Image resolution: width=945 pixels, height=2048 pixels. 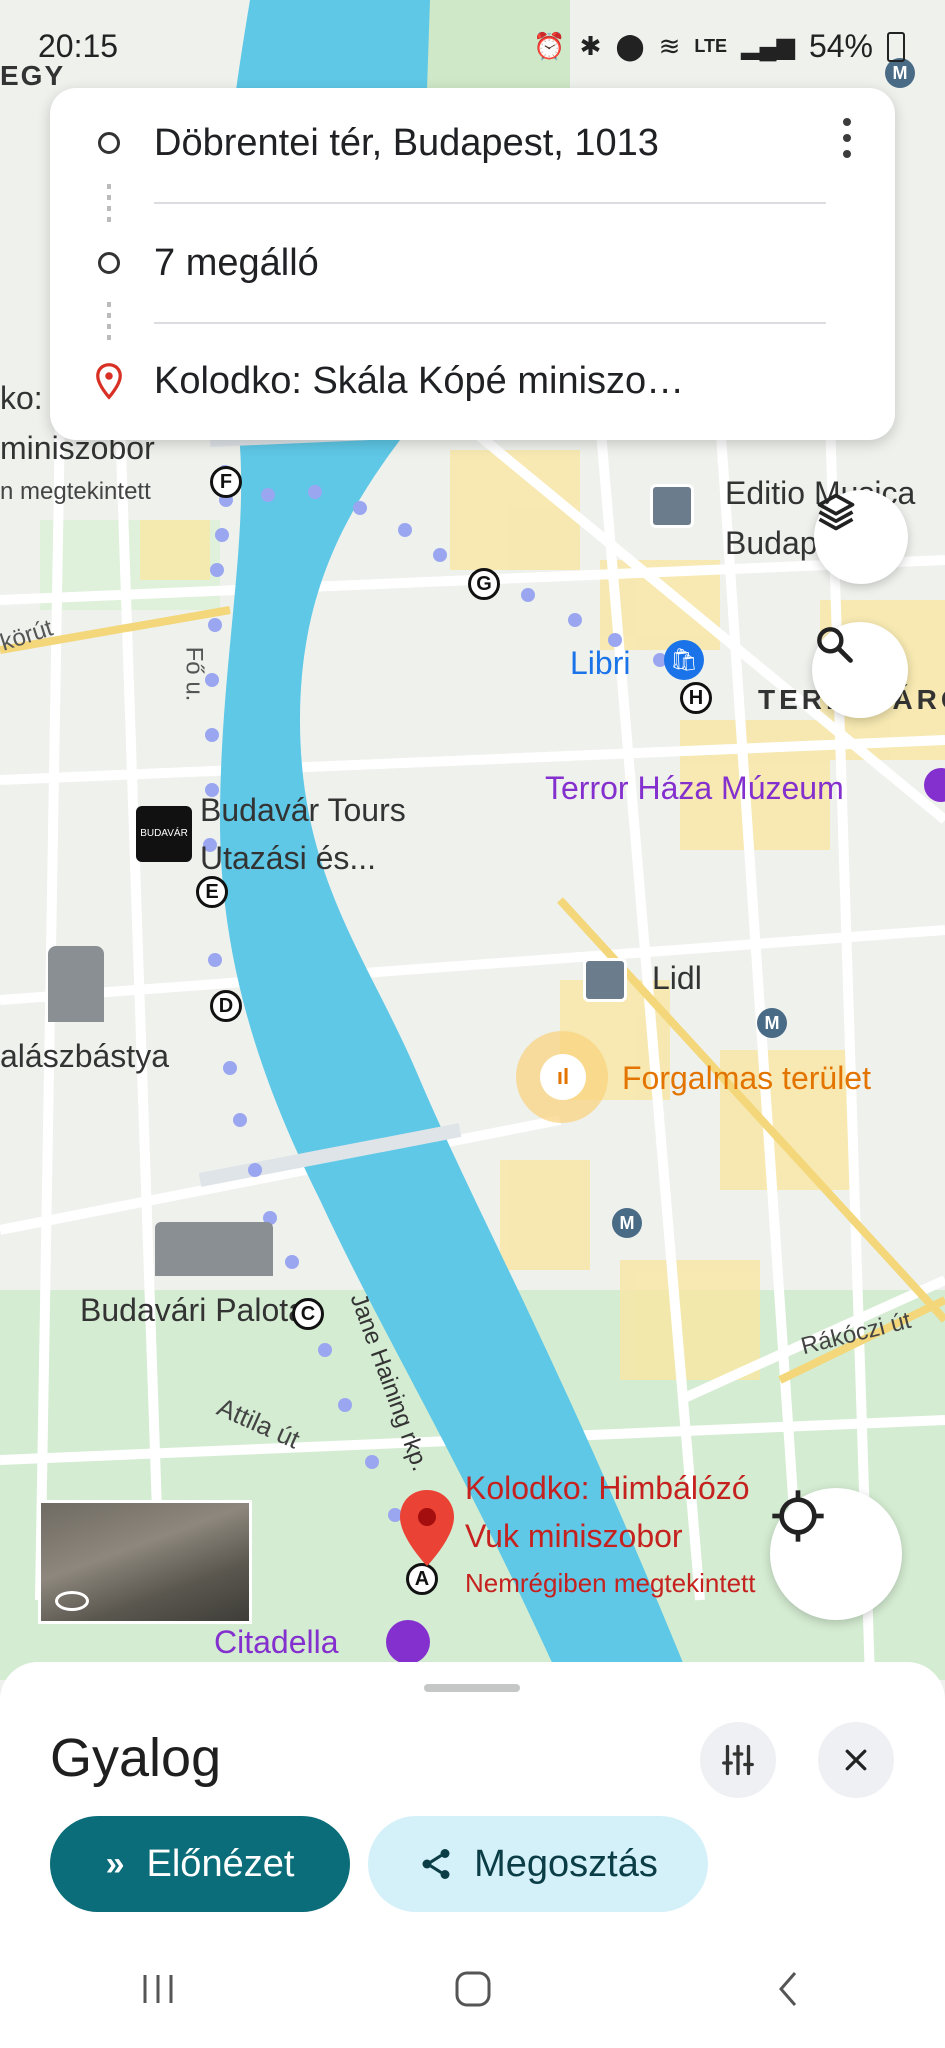 What do you see at coordinates (861, 537) in the screenshot?
I see `layers-button` at bounding box center [861, 537].